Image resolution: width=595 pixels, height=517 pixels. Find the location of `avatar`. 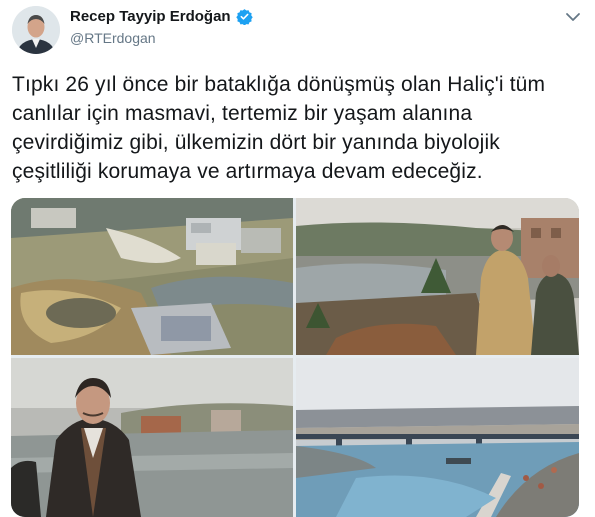

avatar is located at coordinates (36, 30).